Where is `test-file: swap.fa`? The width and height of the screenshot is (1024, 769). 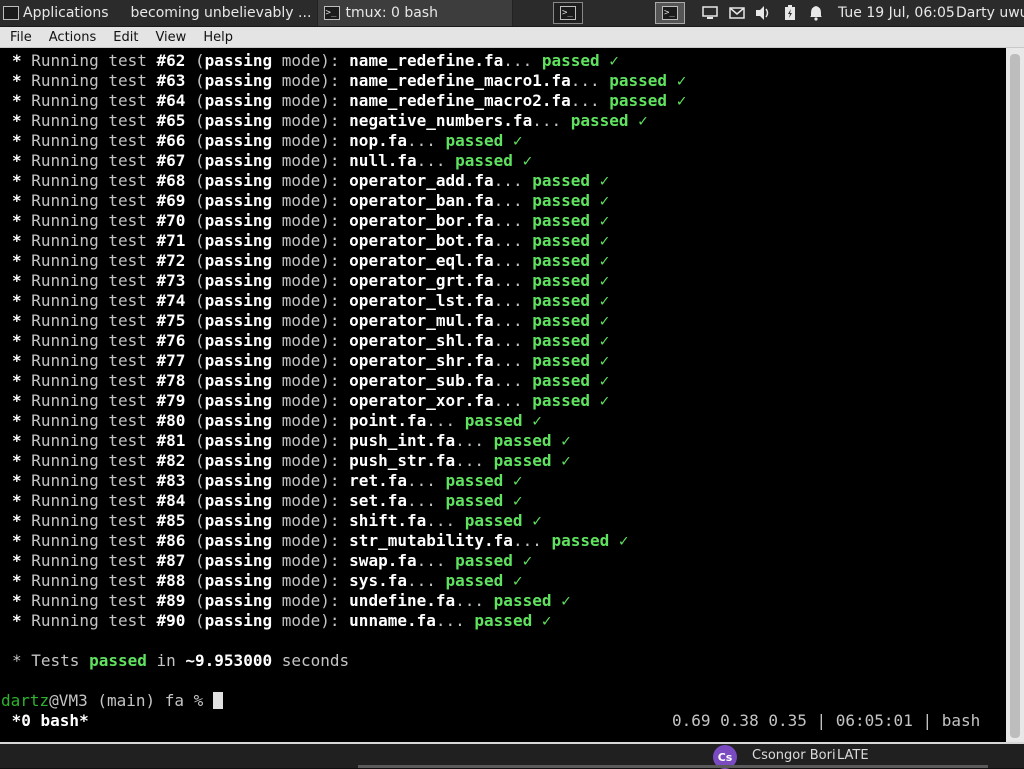 test-file: swap.fa is located at coordinates (383, 560).